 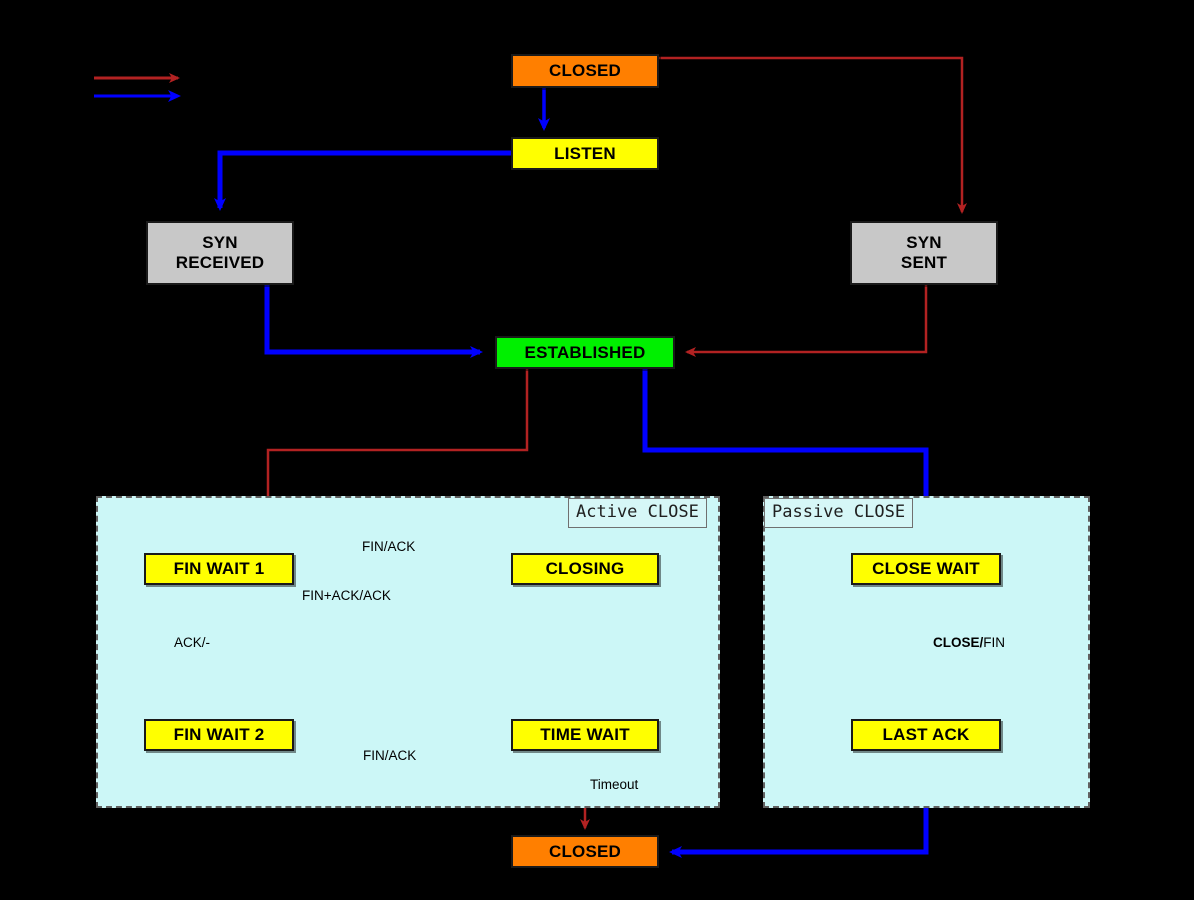 I want to click on state-close-wait: CLOSE WAIT, so click(x=926, y=569).